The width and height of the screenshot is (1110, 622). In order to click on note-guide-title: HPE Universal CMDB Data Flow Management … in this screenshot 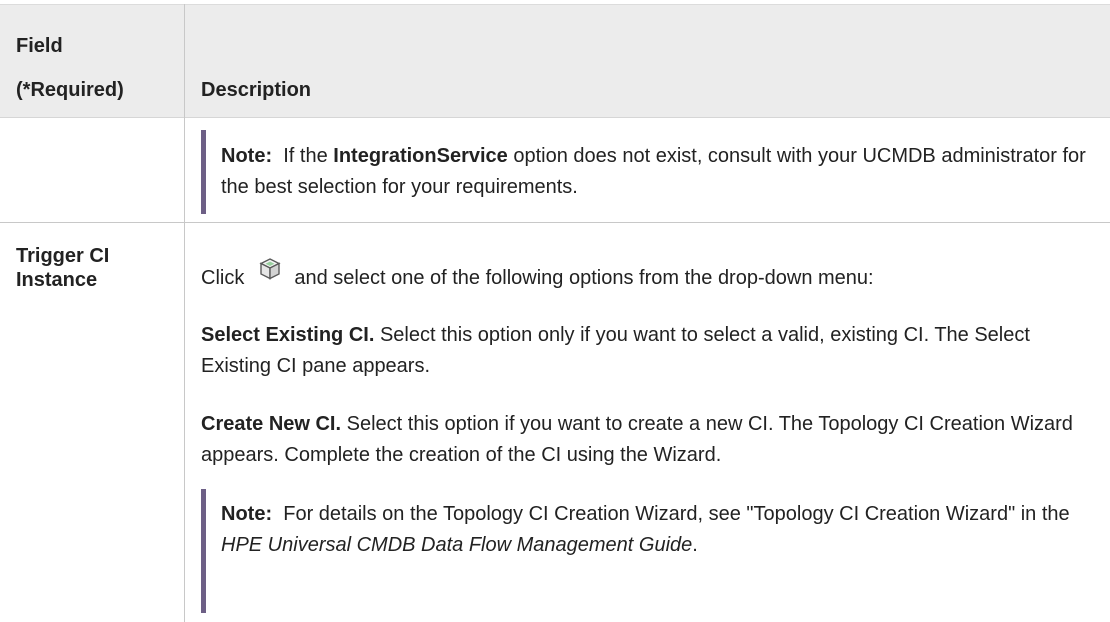, I will do `click(457, 545)`.